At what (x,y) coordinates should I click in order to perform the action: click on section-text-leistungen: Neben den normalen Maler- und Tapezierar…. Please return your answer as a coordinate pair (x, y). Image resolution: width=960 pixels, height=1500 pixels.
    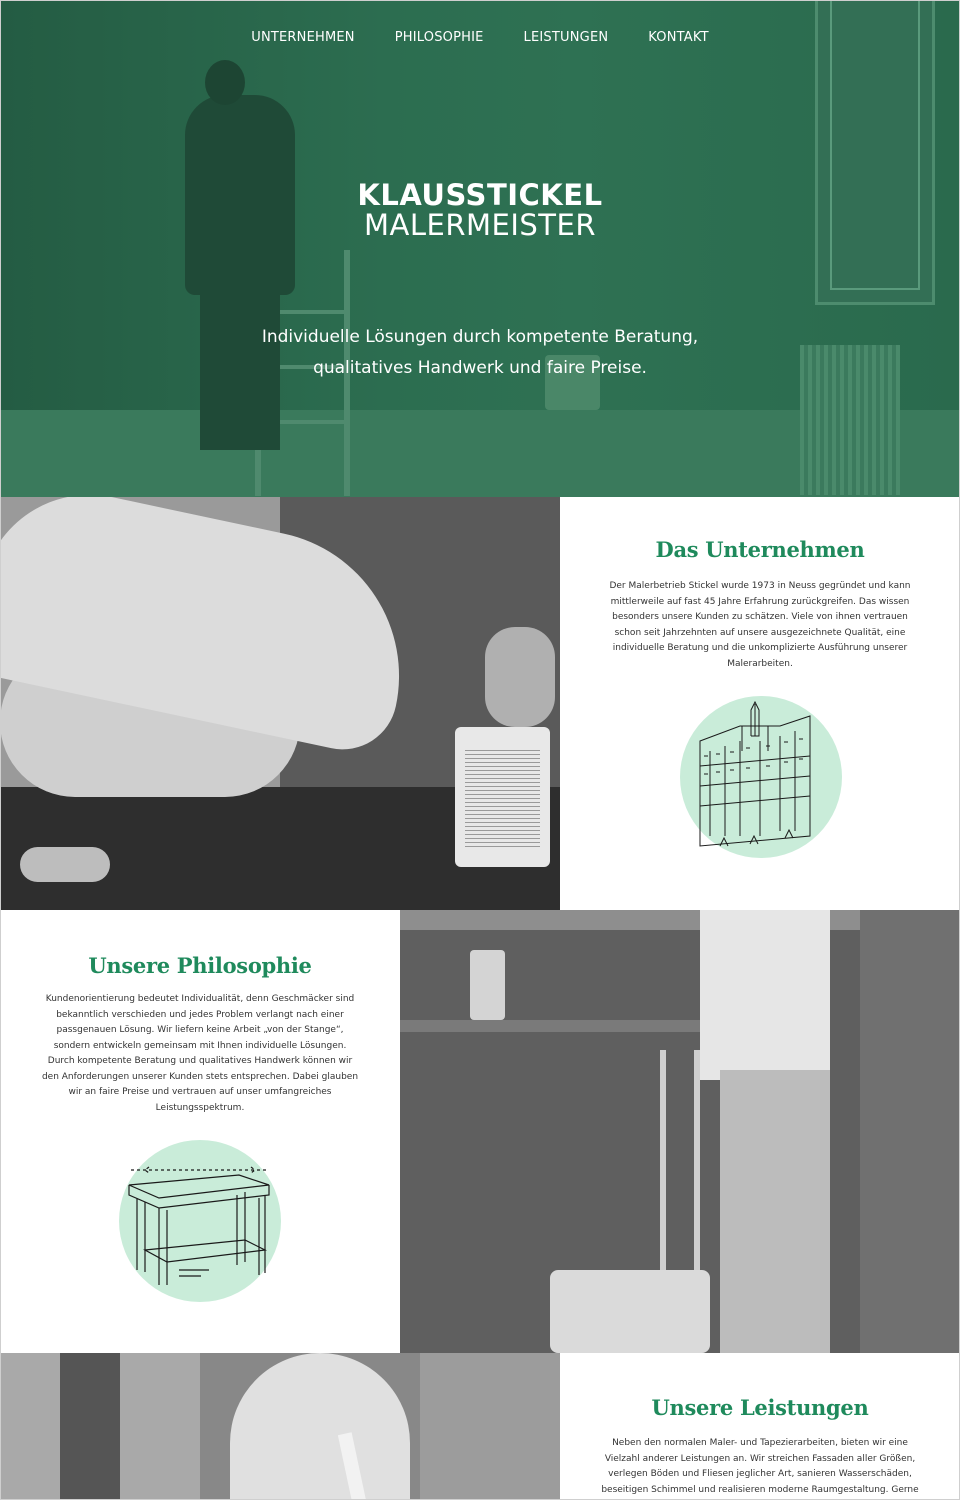
    Looking at the image, I should click on (760, 1466).